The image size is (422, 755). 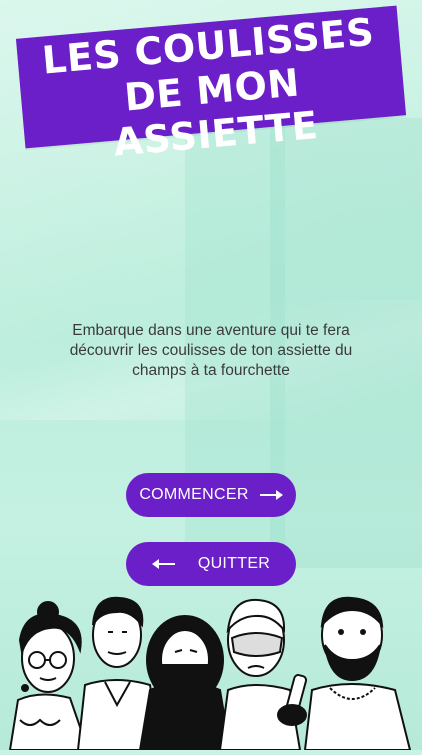 What do you see at coordinates (357, 673) in the screenshot?
I see `character-bearded` at bounding box center [357, 673].